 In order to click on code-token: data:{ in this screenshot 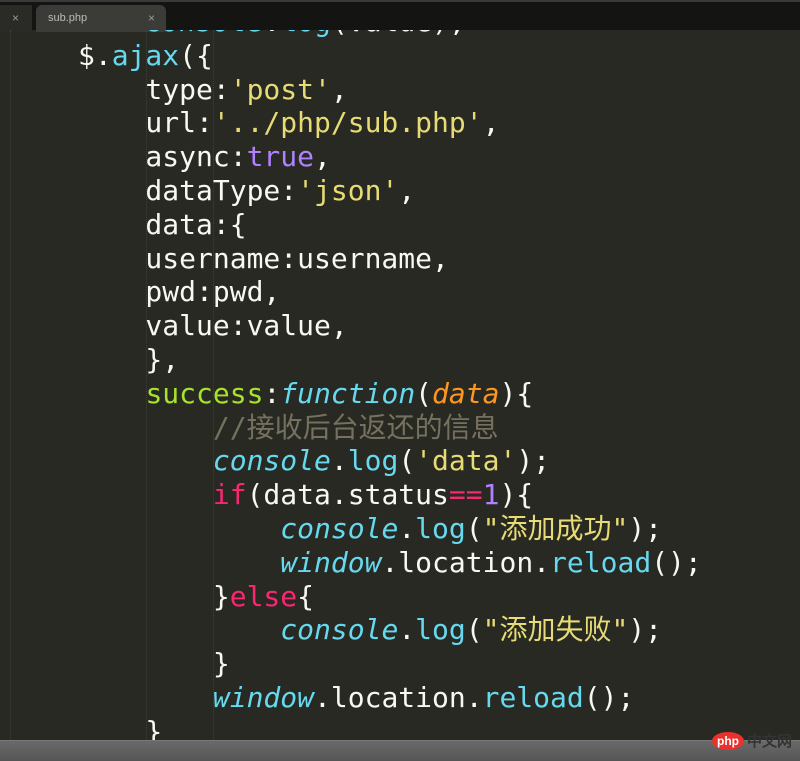, I will do `click(162, 224)`.